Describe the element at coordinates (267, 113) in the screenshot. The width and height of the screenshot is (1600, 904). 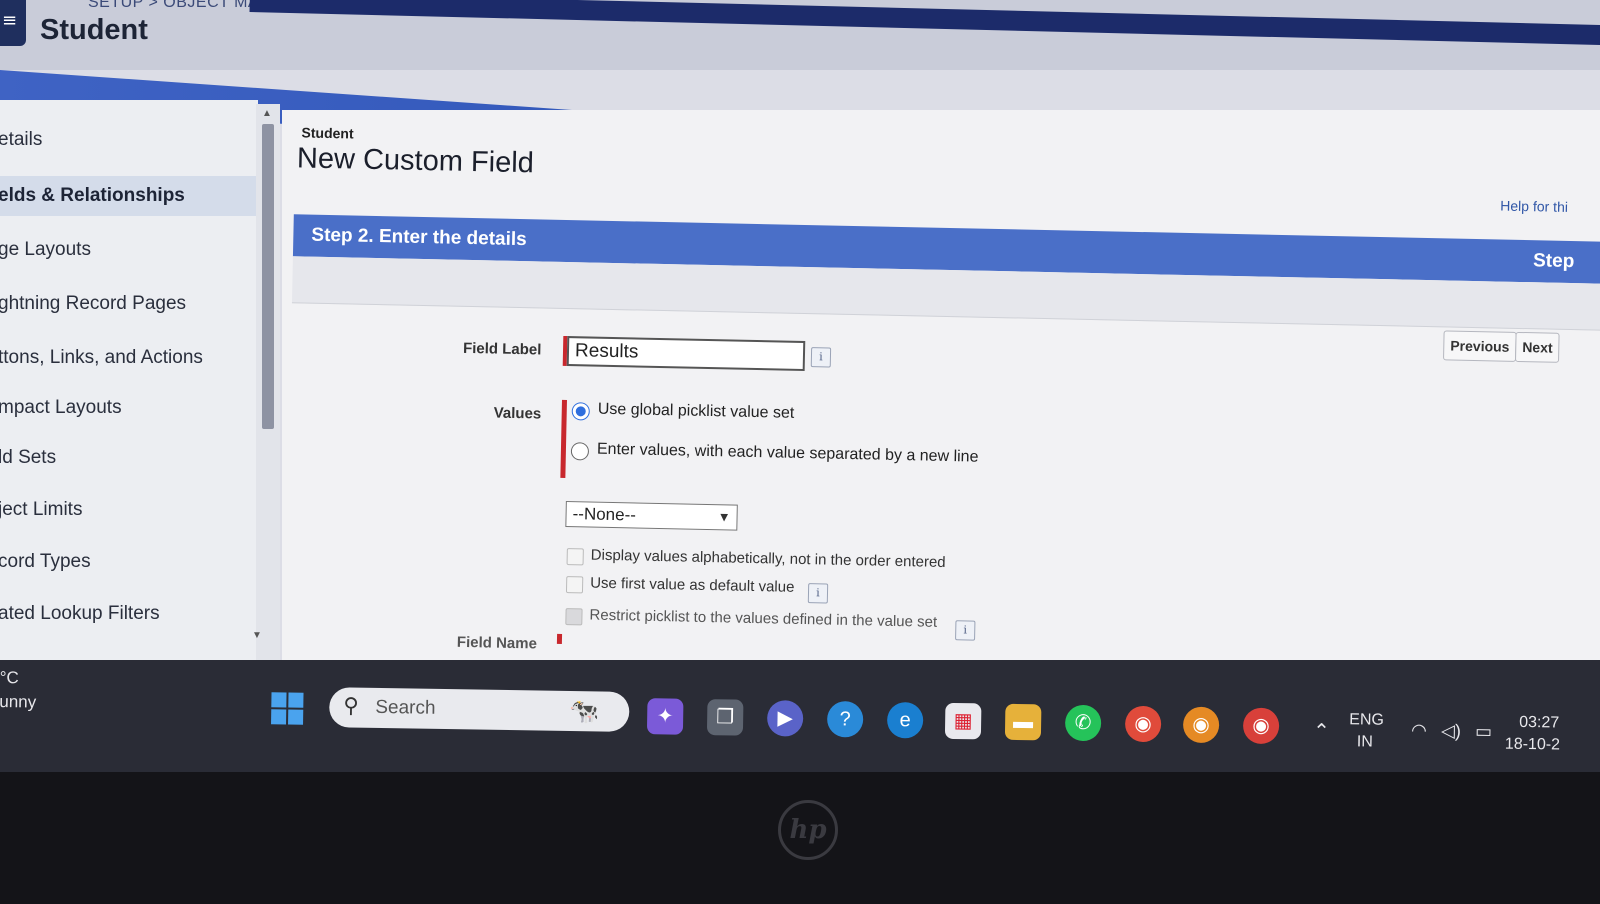
I see `scroll-up-icon: ▲` at that location.